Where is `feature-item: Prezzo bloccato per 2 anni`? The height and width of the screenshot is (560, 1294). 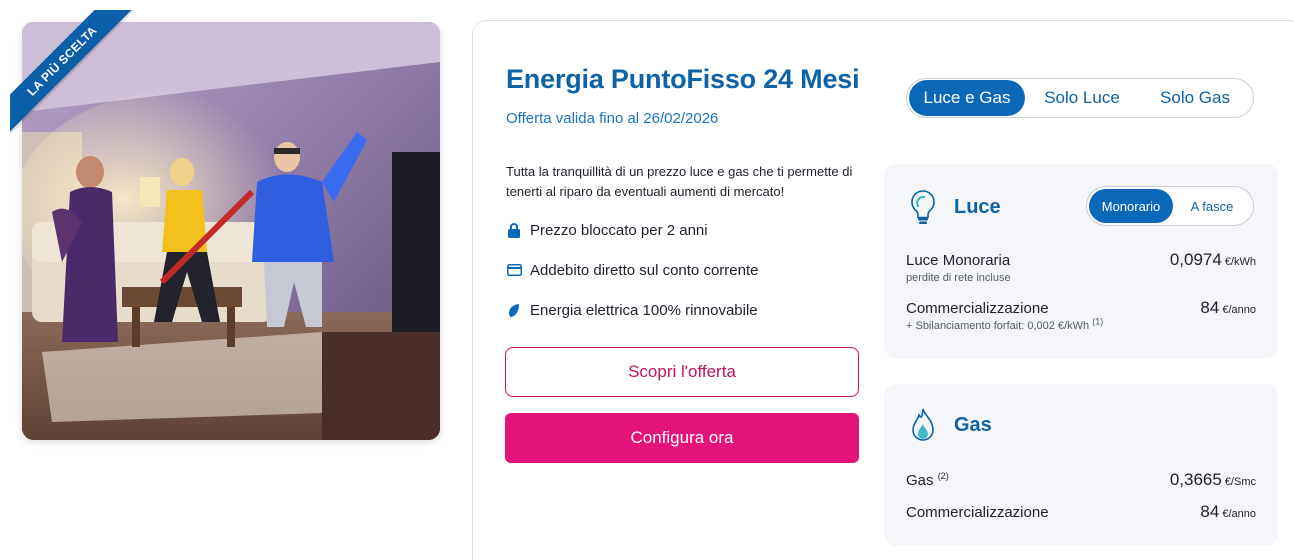 feature-item: Prezzo bloccato per 2 anni is located at coordinates (632, 230).